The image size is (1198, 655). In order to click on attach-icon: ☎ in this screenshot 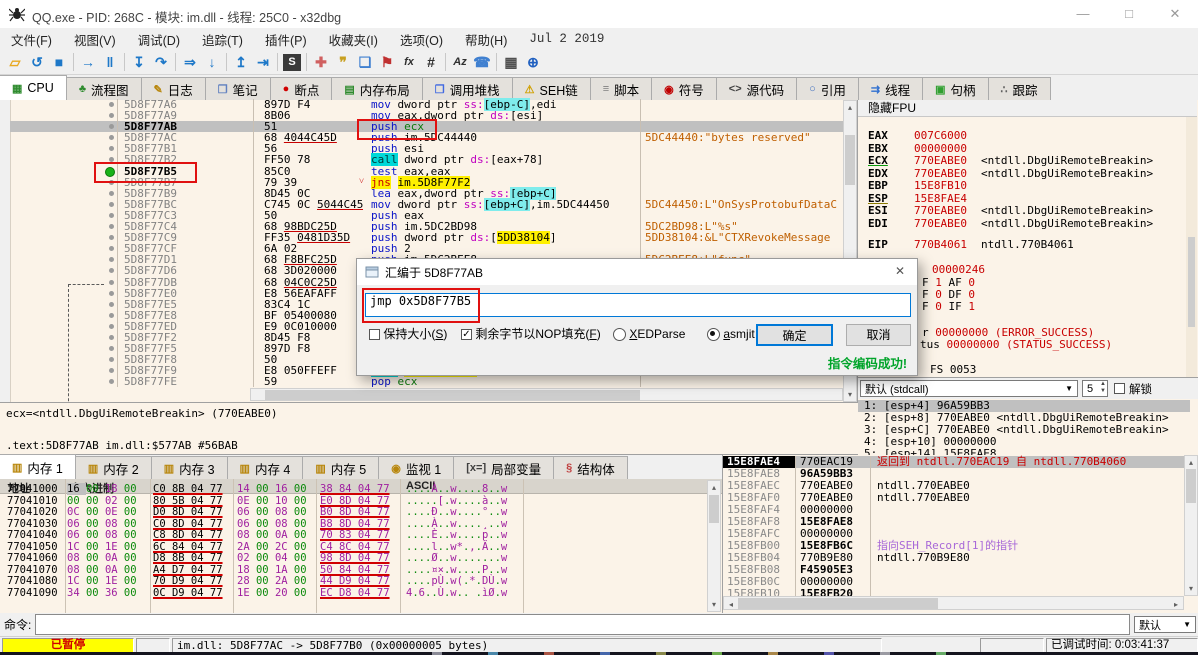, I will do `click(482, 62)`.